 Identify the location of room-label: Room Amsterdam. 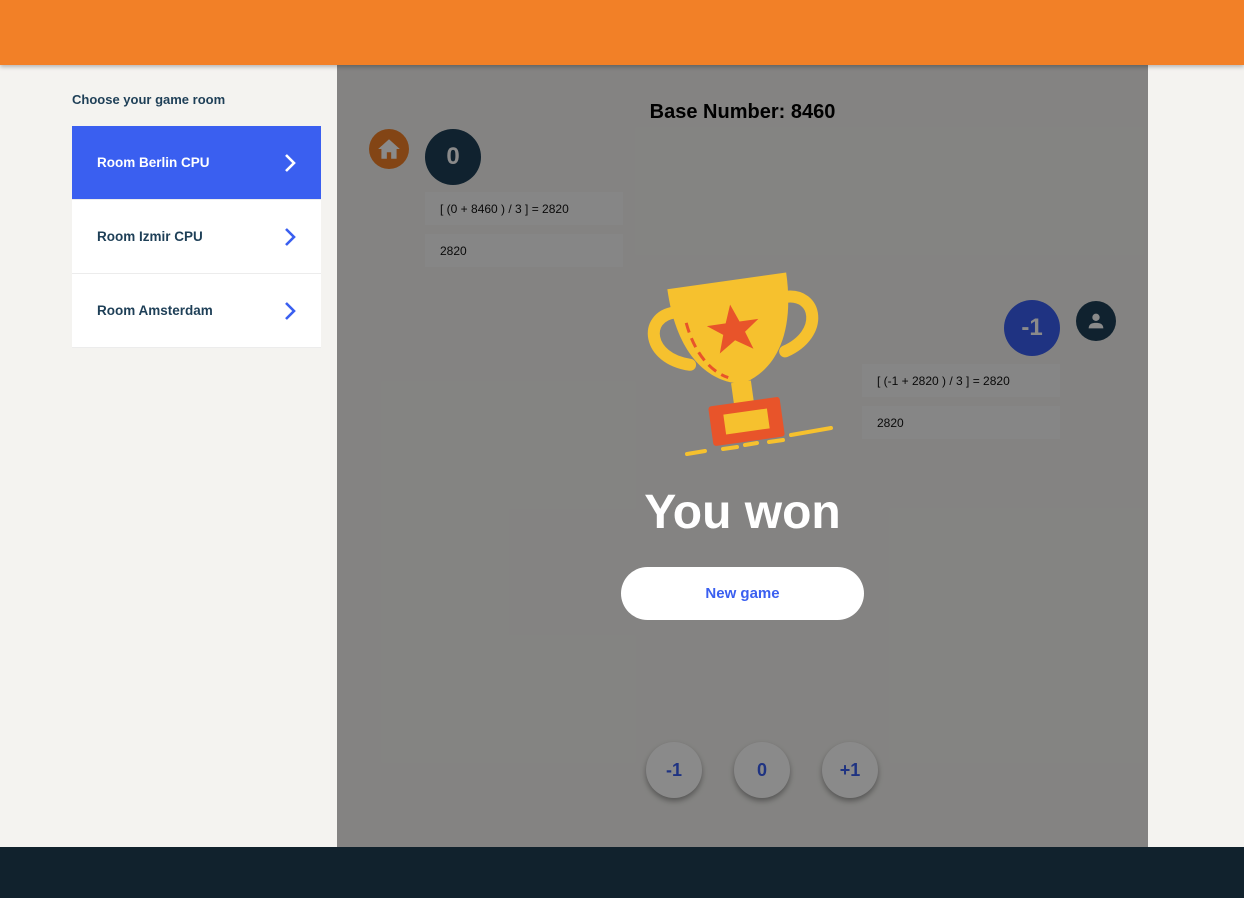
(155, 310).